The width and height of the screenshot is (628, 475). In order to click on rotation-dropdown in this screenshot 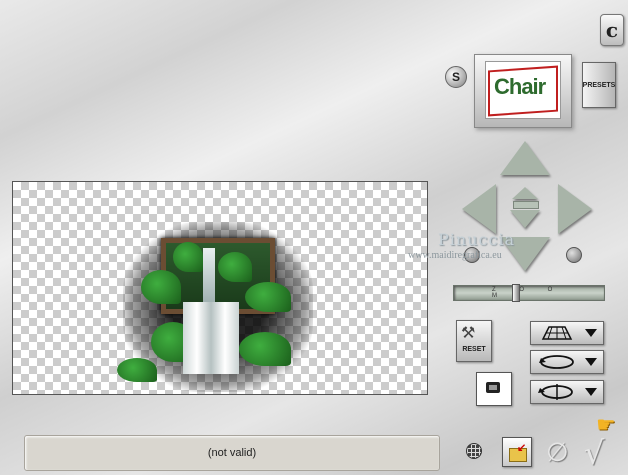, I will do `click(567, 362)`.